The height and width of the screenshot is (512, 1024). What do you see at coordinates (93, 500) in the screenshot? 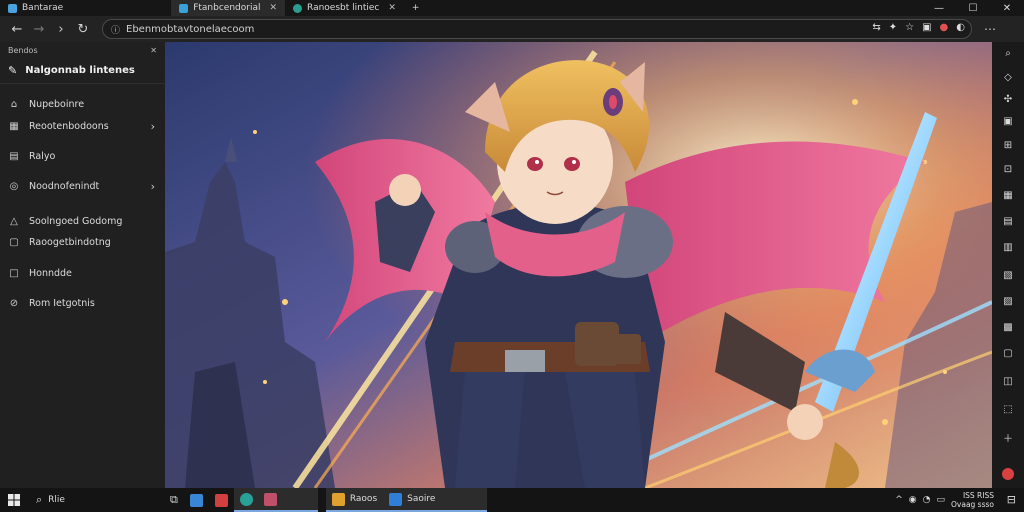
I see `taskbar-search: ⌕ Rlie` at bounding box center [93, 500].